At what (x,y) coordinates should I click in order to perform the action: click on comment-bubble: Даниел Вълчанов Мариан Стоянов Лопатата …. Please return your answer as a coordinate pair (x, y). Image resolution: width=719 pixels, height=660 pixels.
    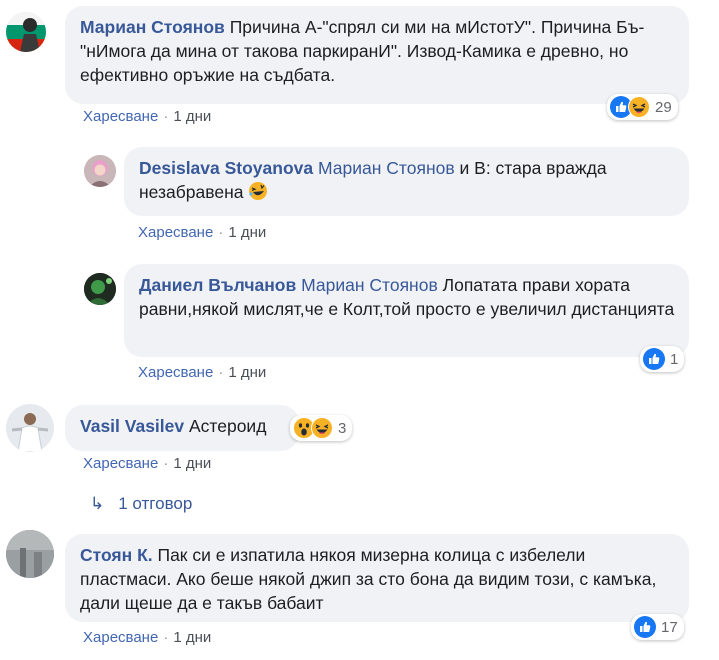
    Looking at the image, I should click on (406, 310).